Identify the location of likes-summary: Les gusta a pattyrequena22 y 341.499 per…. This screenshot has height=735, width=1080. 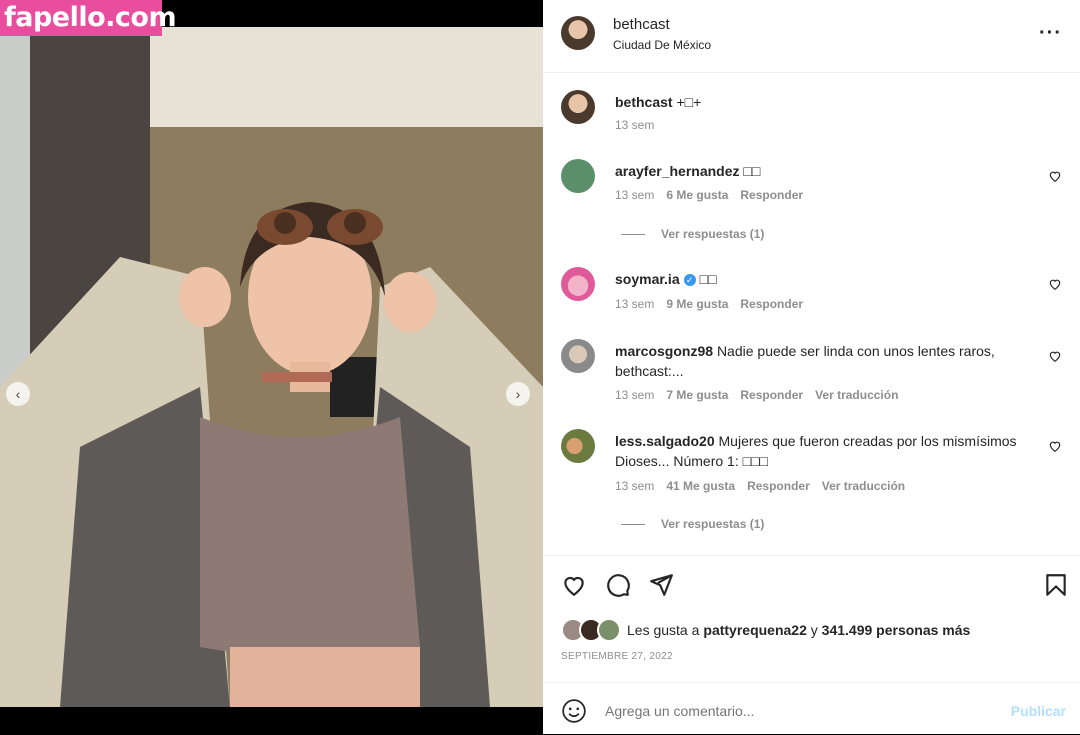
(765, 630).